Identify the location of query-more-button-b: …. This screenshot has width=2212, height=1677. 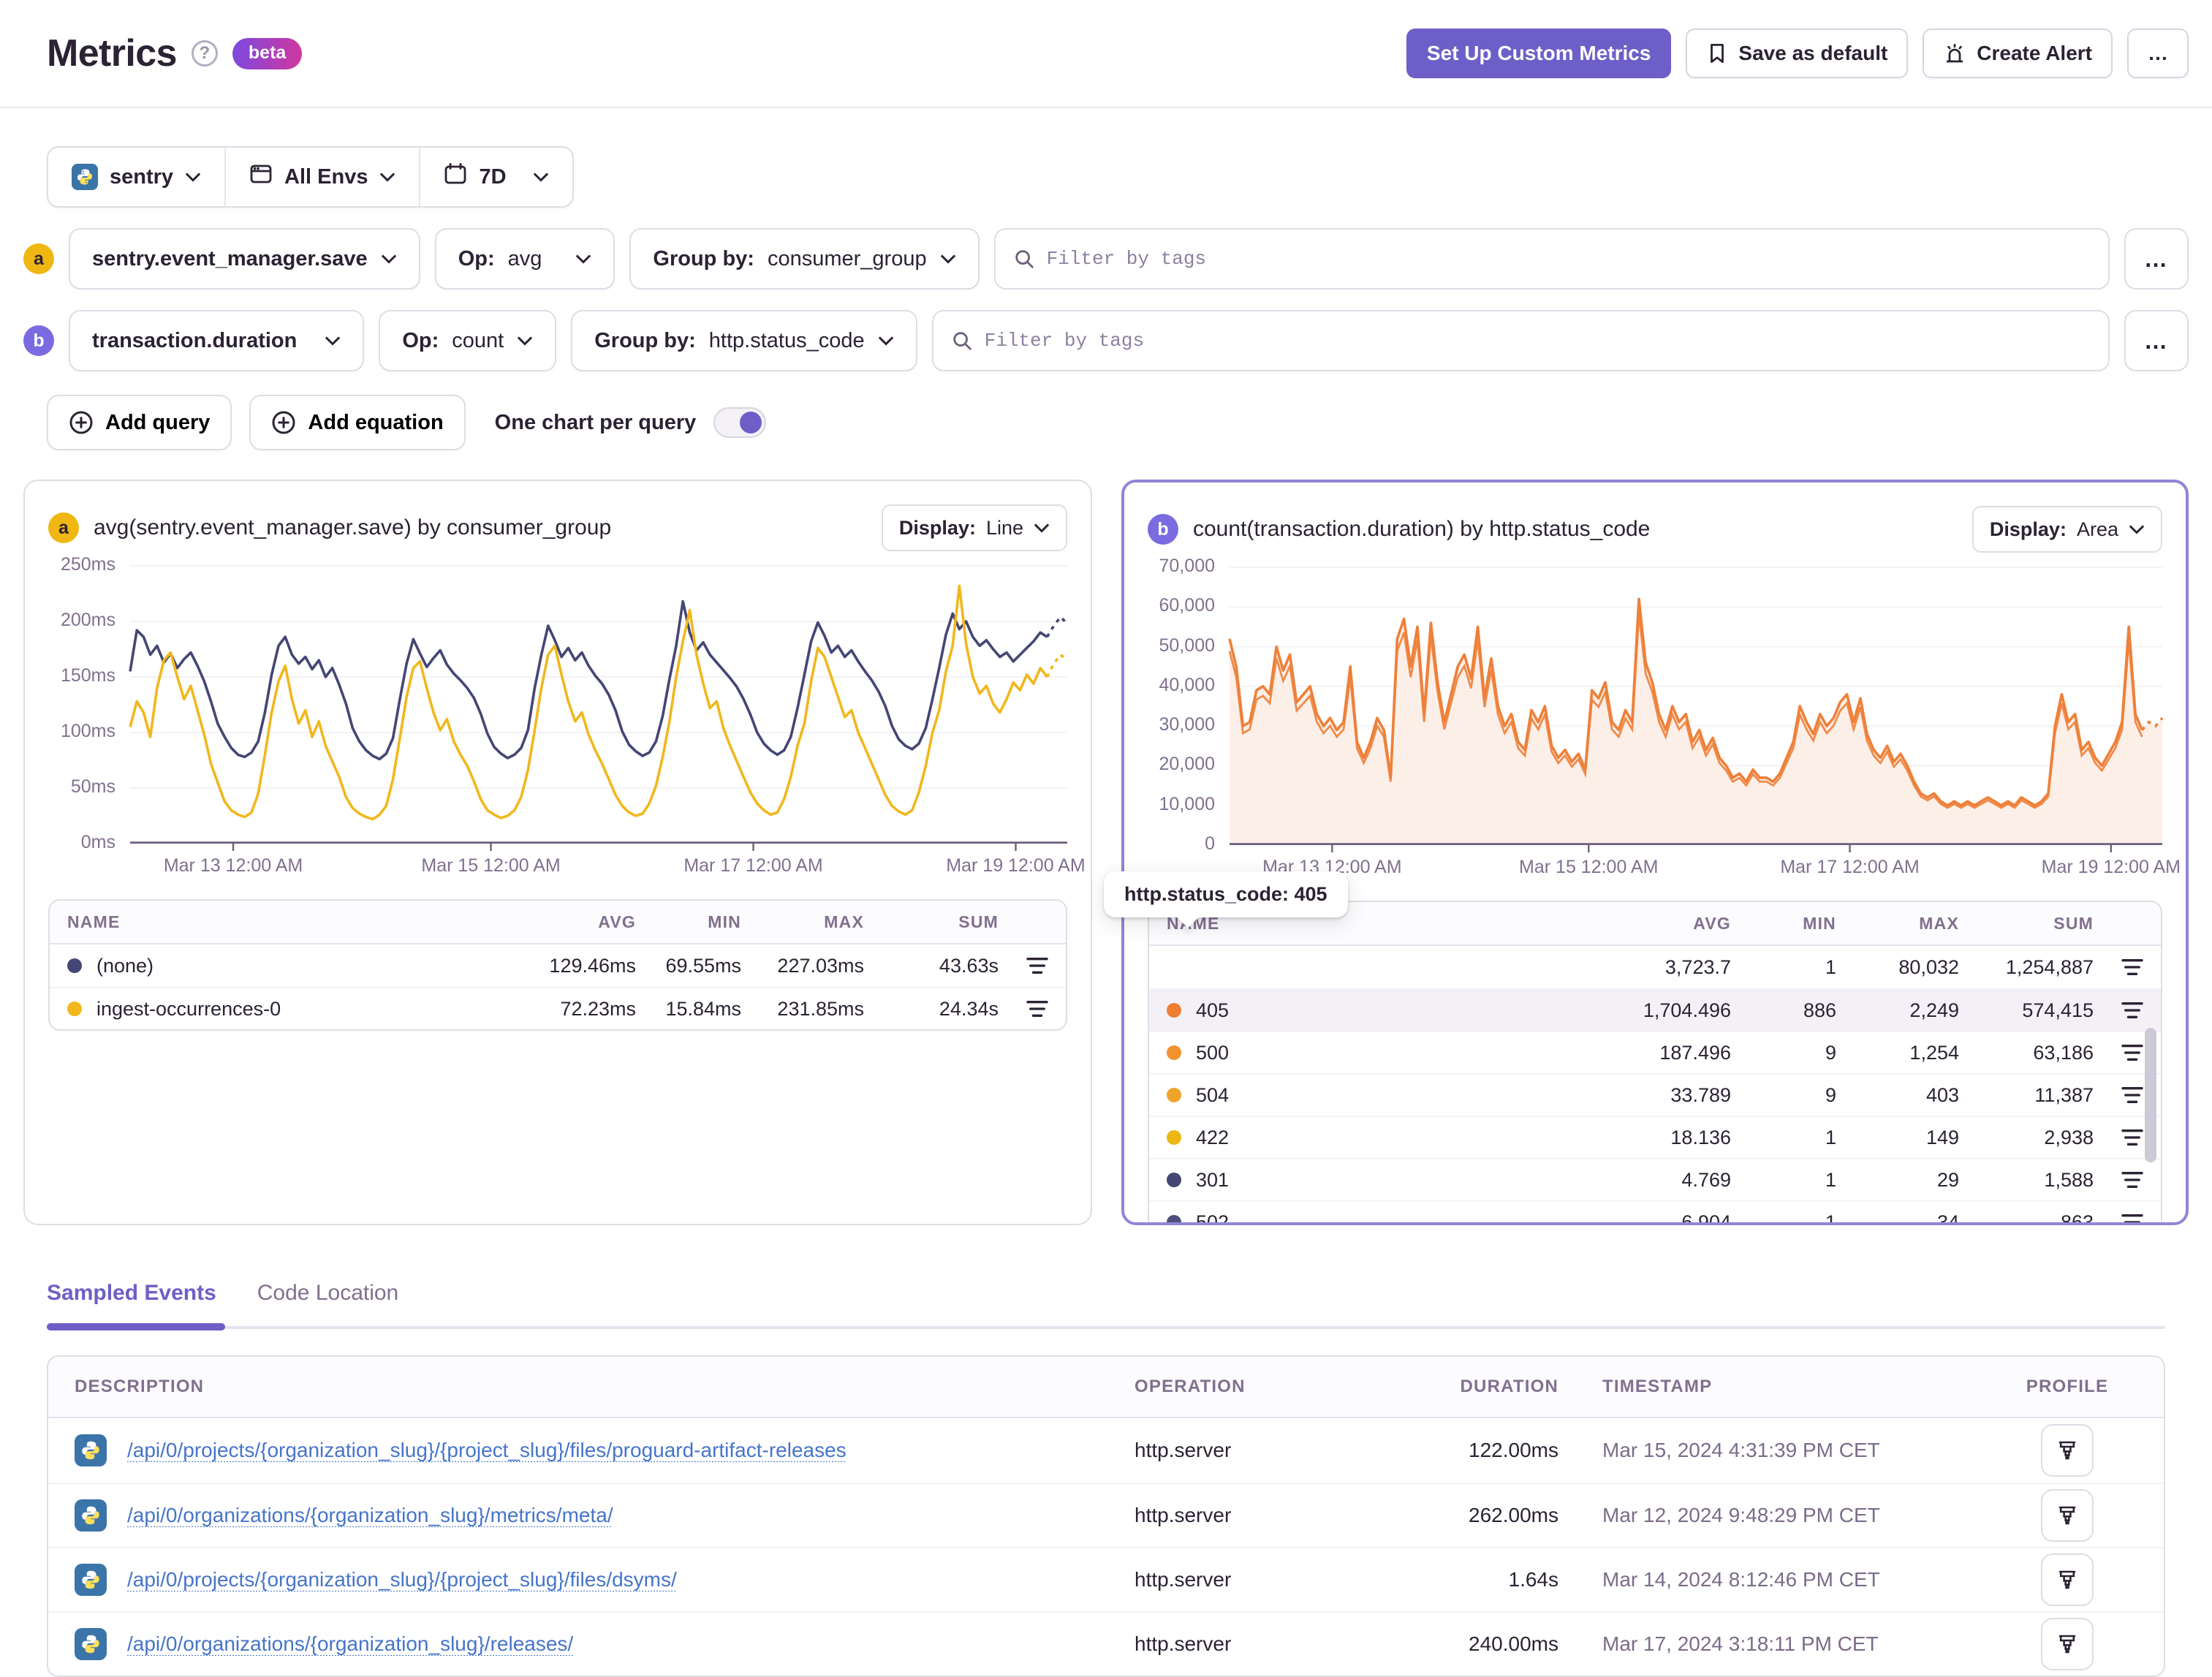
(2156, 340).